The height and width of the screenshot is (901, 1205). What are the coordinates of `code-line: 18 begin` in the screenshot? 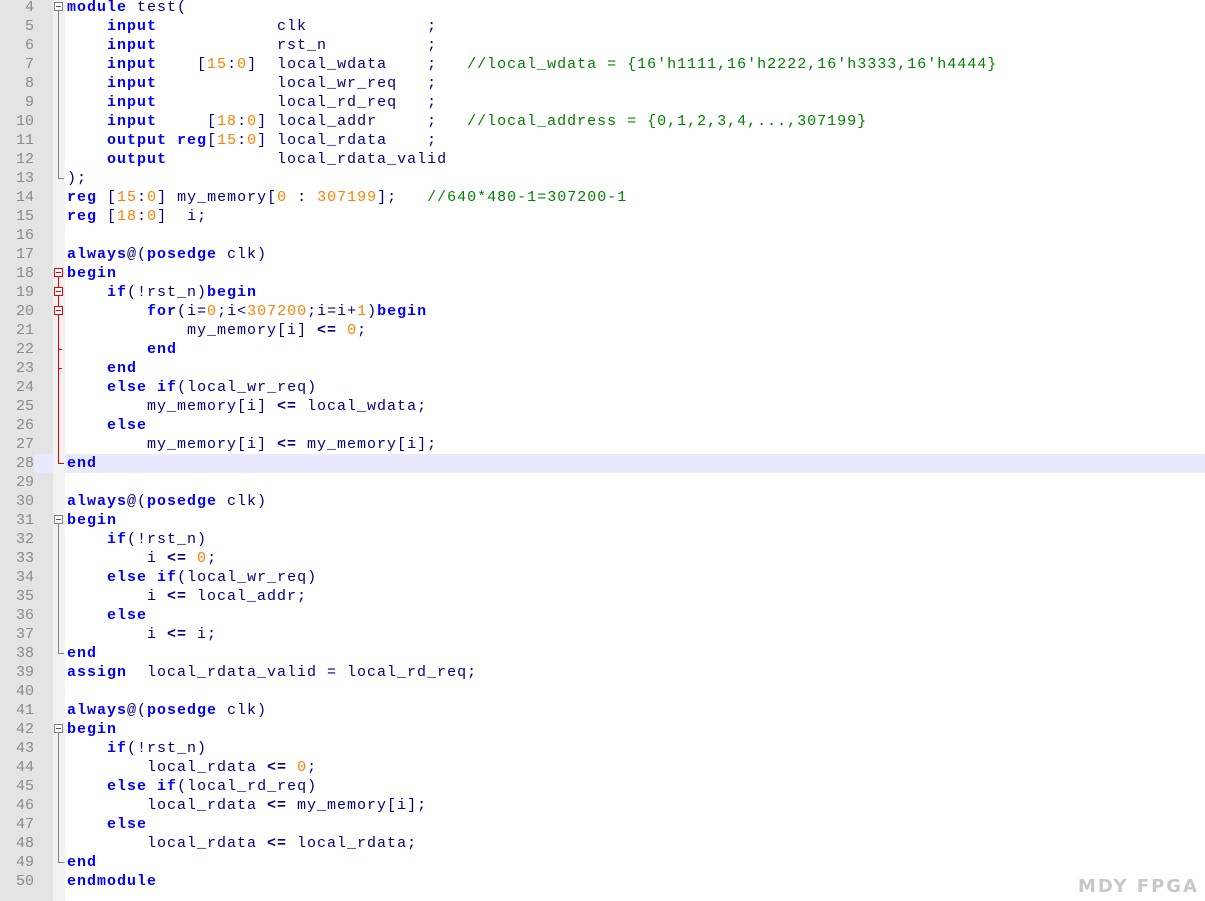 It's located at (602, 273).